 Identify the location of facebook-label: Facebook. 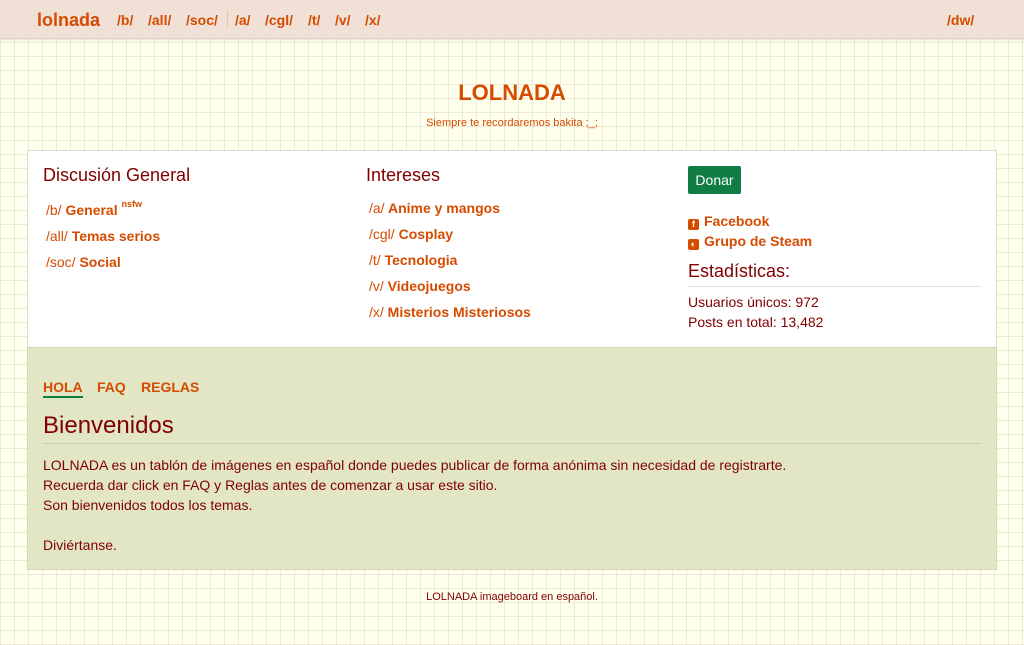
(737, 221).